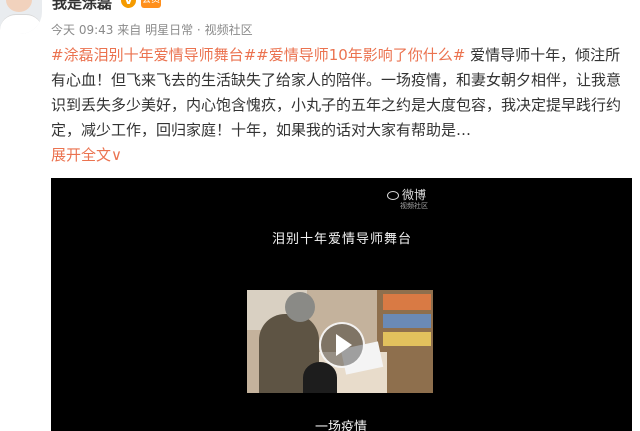  Describe the element at coordinates (407, 321) in the screenshot. I see `frame-books-middle` at that location.